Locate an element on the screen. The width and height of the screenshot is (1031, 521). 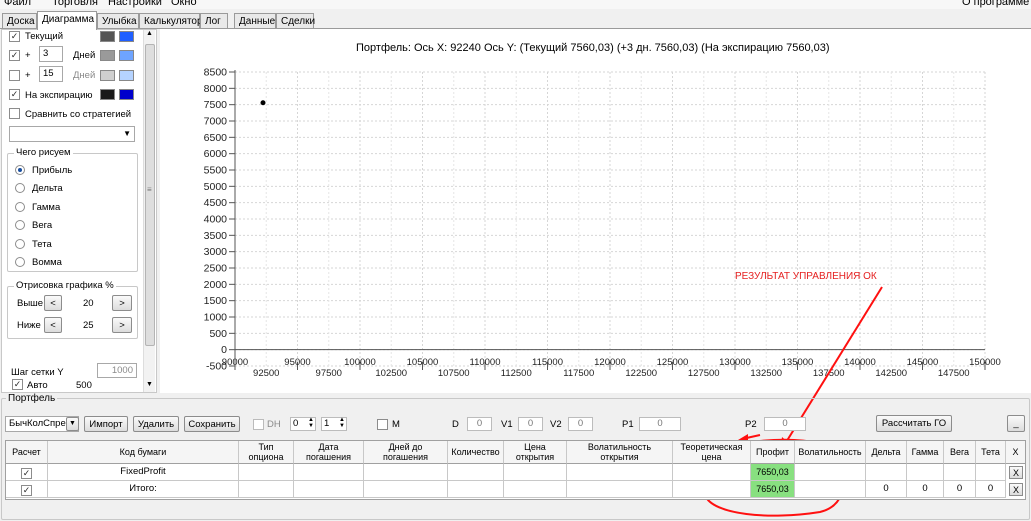
table-row-1-type is located at coordinates (266, 472).